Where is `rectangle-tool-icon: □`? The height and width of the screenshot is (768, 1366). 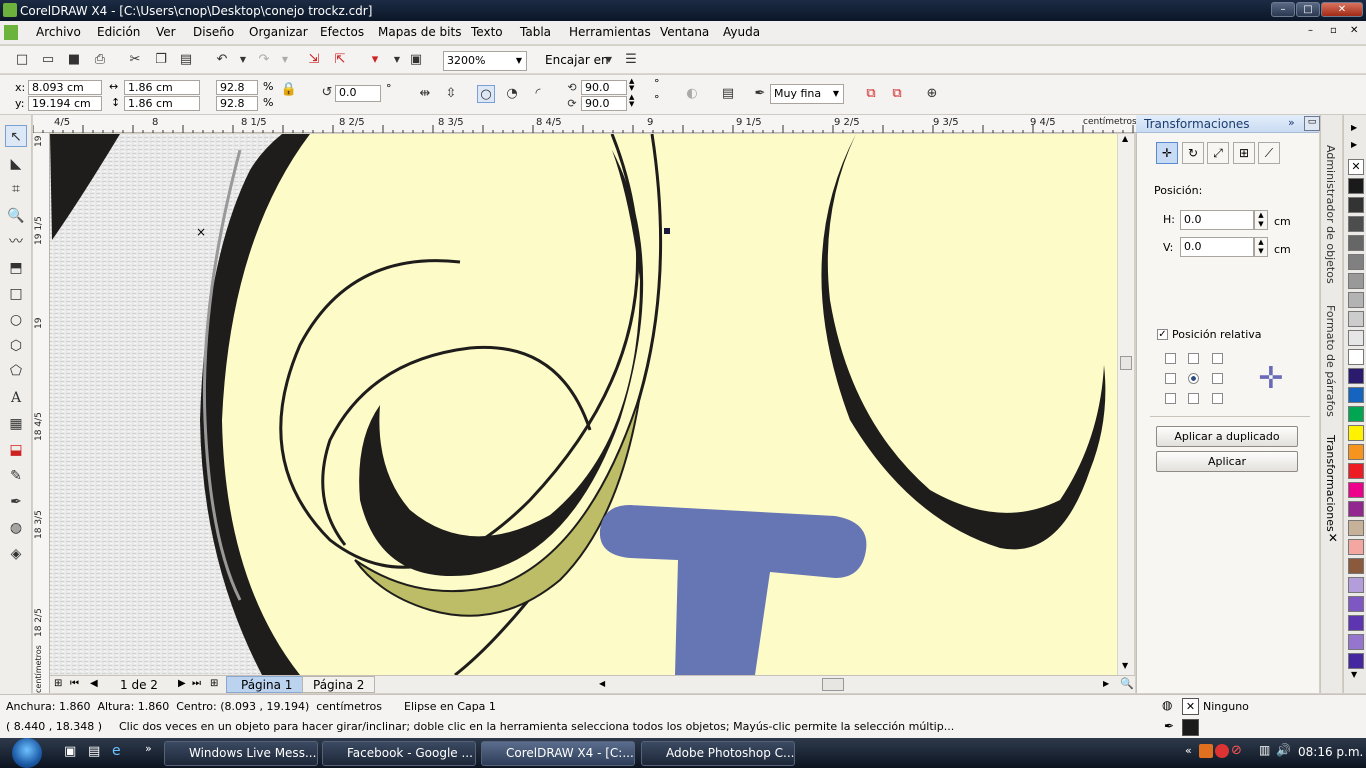
rectangle-tool-icon: □ is located at coordinates (16, 294).